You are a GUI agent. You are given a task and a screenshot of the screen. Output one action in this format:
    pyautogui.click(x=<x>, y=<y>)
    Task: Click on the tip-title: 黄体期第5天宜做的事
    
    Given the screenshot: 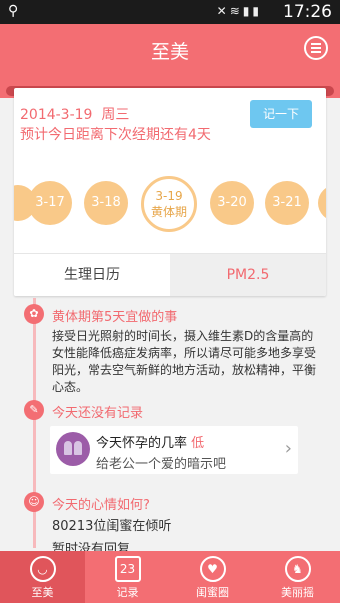 What is the action you would take?
    pyautogui.click(x=115, y=317)
    